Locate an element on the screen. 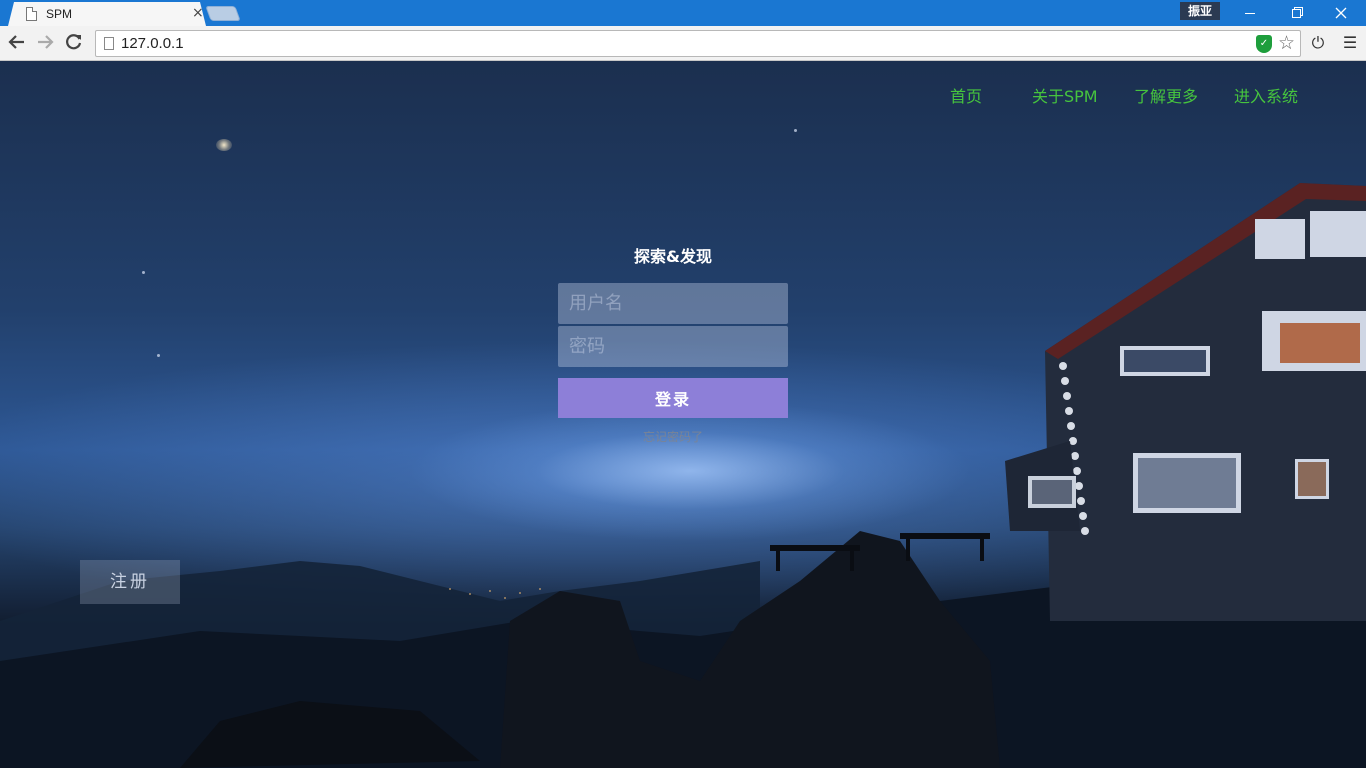  browser-tab: SPM × is located at coordinates (107, 14).